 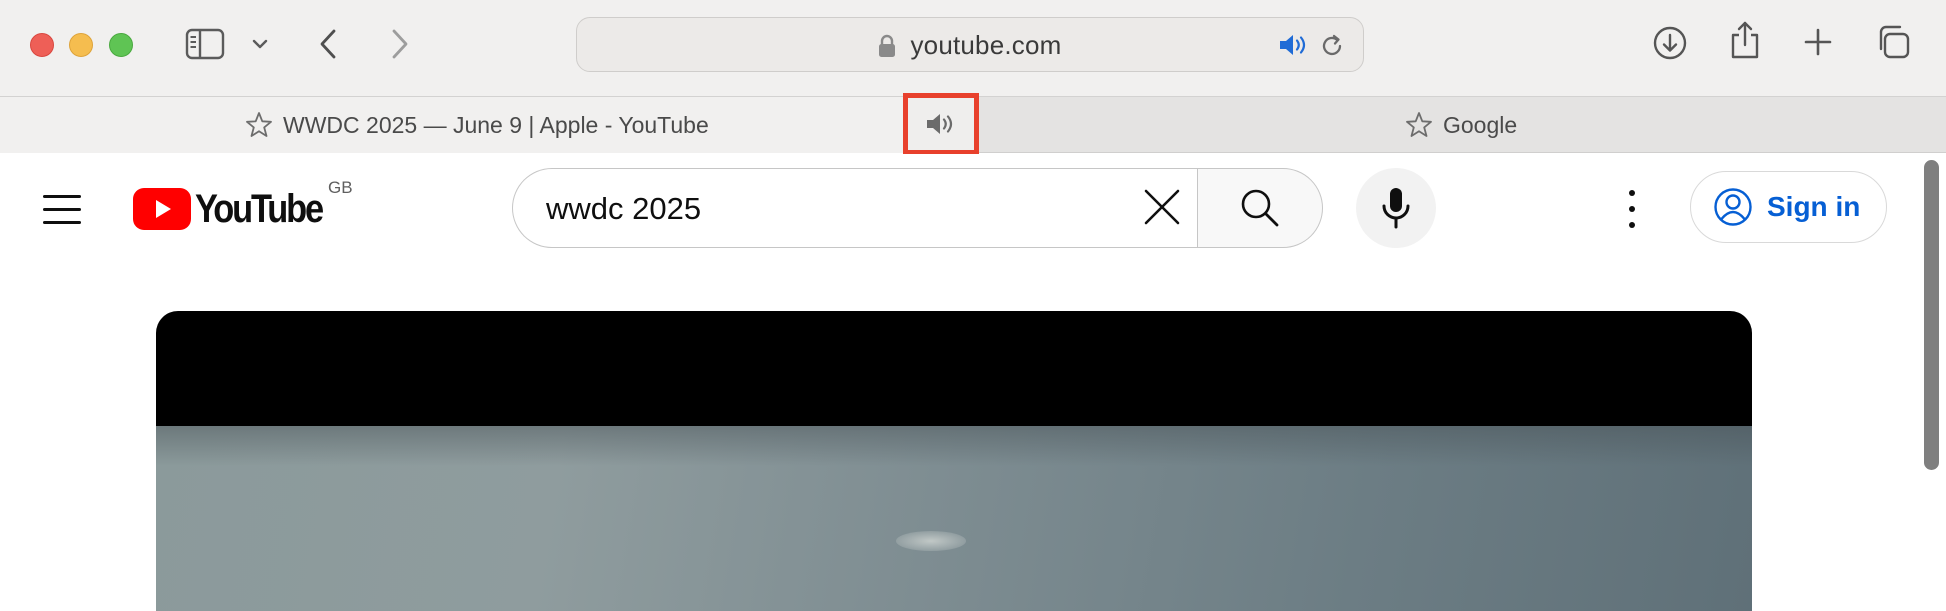 What do you see at coordinates (986, 45) in the screenshot?
I see `url-text: youtube.com` at bounding box center [986, 45].